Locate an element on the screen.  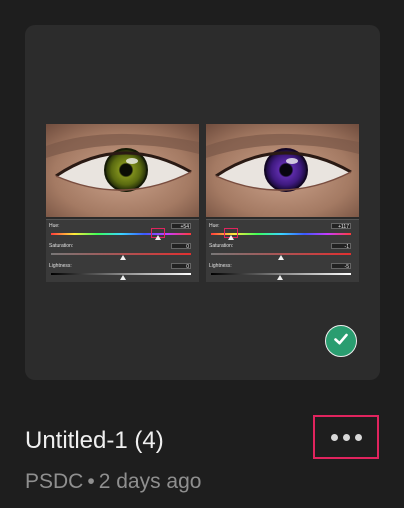
more-actions-button is located at coordinates (346, 437).